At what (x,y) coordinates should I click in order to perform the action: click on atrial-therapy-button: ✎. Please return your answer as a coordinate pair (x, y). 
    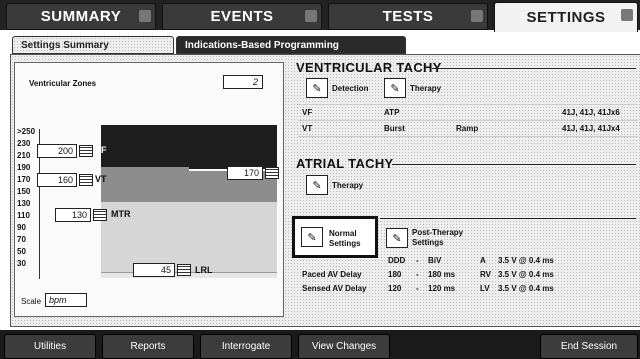
    Looking at the image, I should click on (317, 185).